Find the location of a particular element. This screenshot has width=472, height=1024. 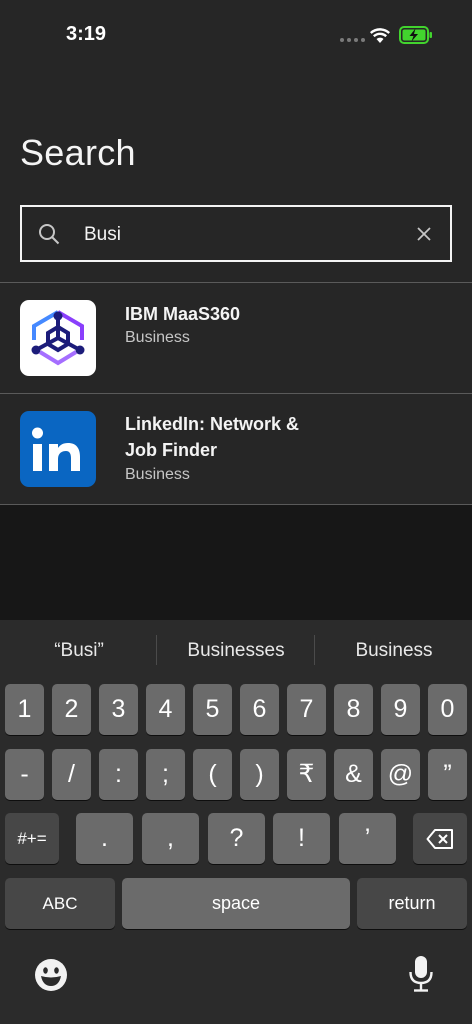

search-result-item: LinkedIn: Network & Job Finder Business is located at coordinates (236, 449).